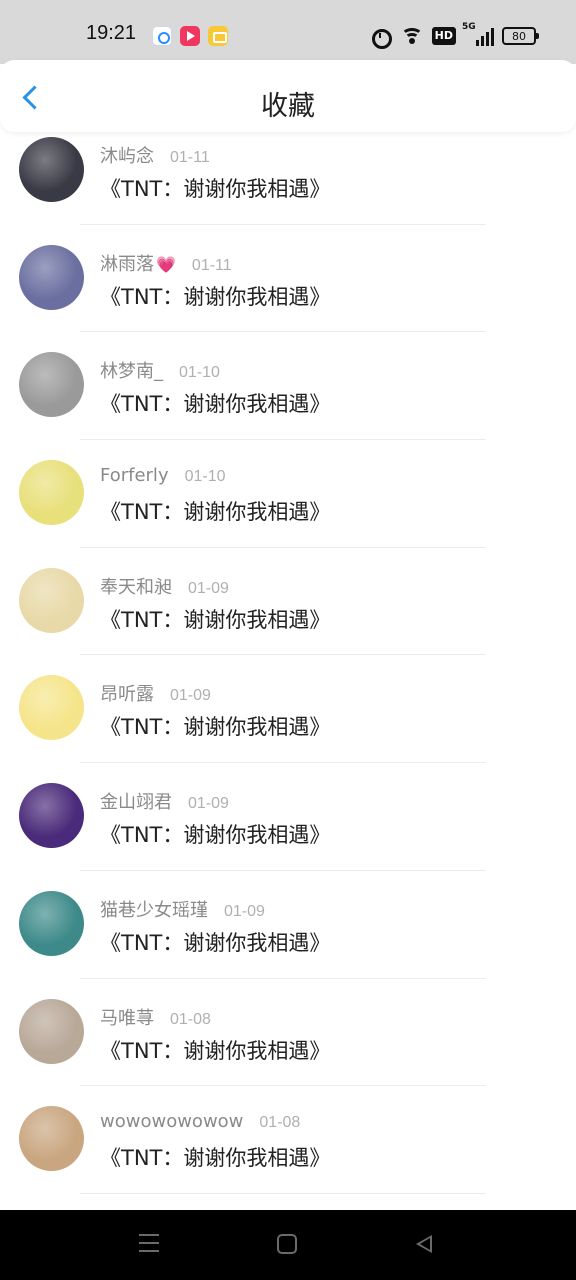 Image resolution: width=576 pixels, height=1280 pixels. What do you see at coordinates (288, 602) in the screenshot?
I see `list-item: 奉天和昶 01-09 《TNT：谢谢你我相遇》` at bounding box center [288, 602].